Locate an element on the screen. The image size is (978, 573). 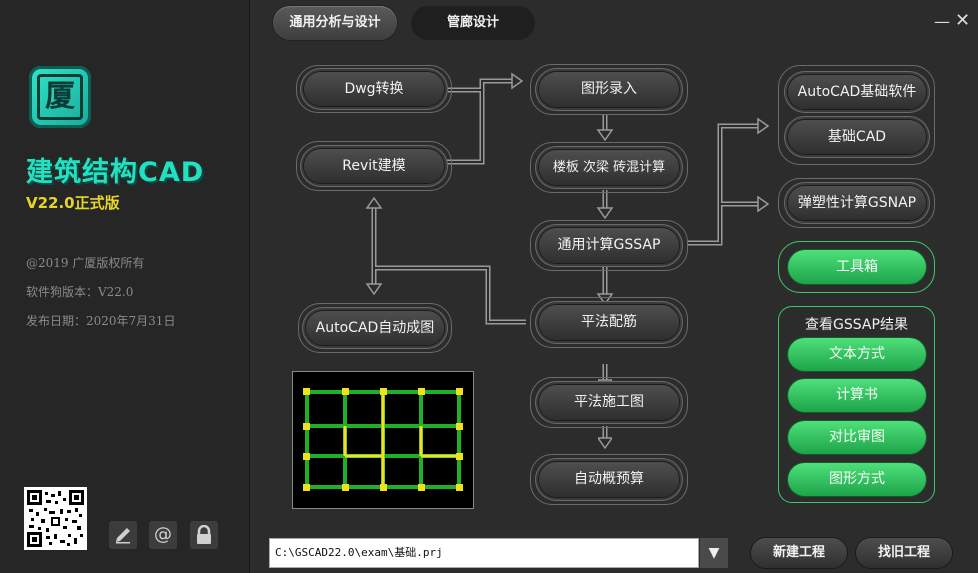
at-icon: @ is located at coordinates (163, 535).